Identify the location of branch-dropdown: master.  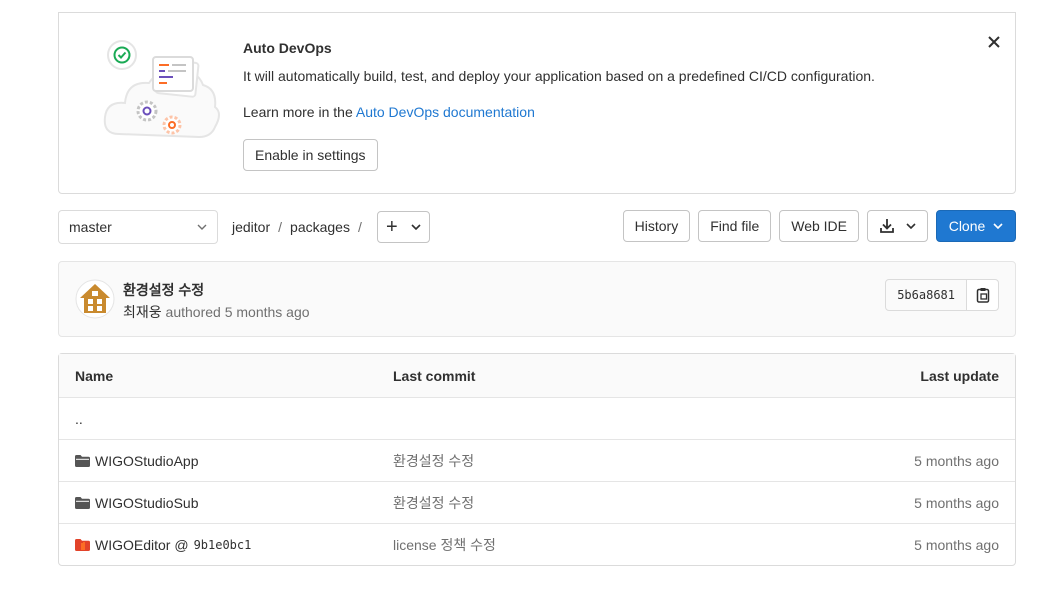
(138, 227).